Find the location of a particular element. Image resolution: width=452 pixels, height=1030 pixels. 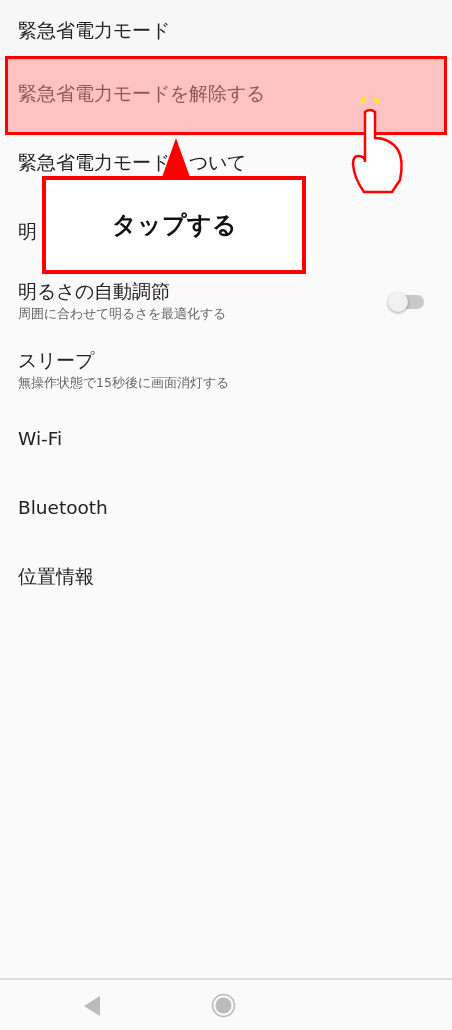

settings-row: Wi-Fi is located at coordinates (226, 439).